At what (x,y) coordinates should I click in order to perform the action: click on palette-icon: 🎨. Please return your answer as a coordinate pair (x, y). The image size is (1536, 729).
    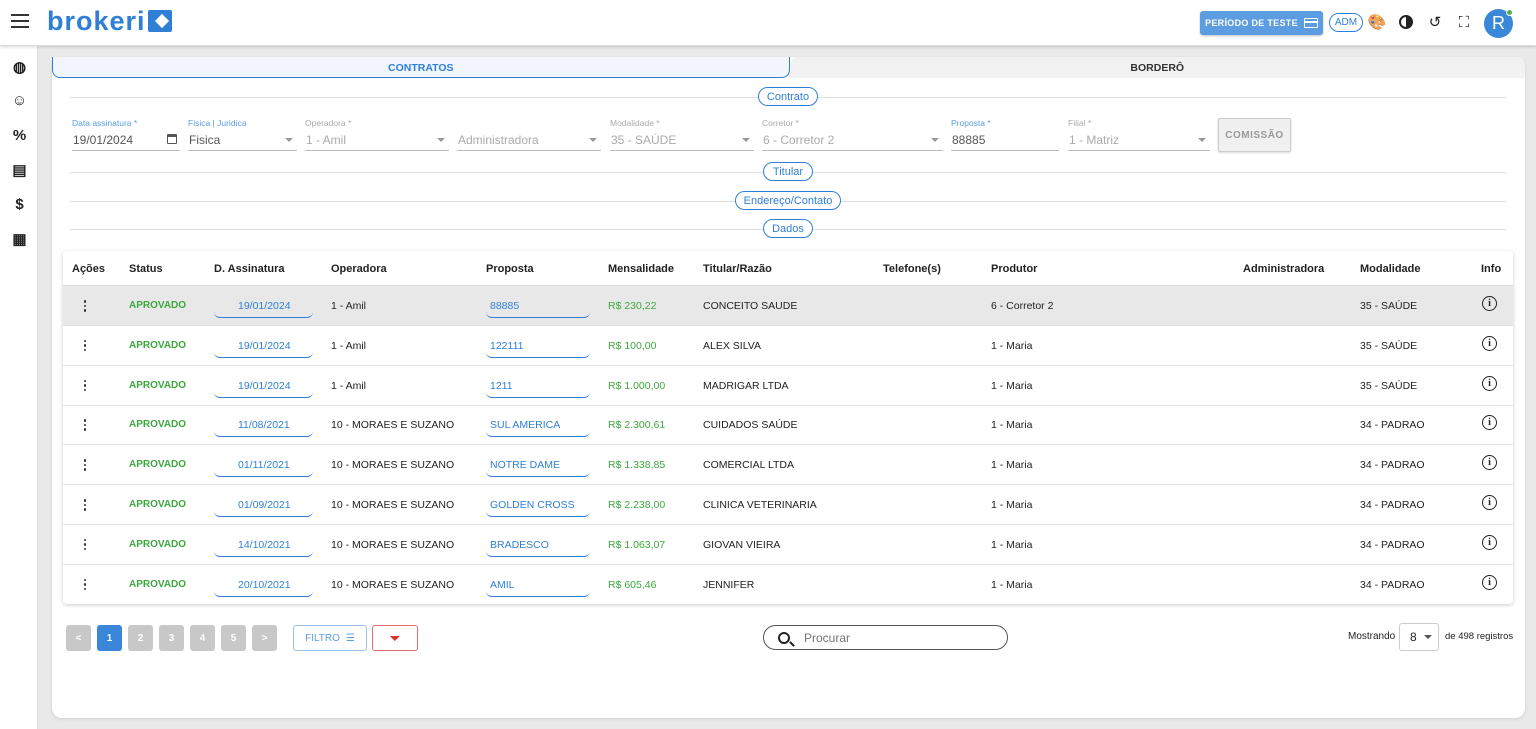
    Looking at the image, I should click on (1377, 22).